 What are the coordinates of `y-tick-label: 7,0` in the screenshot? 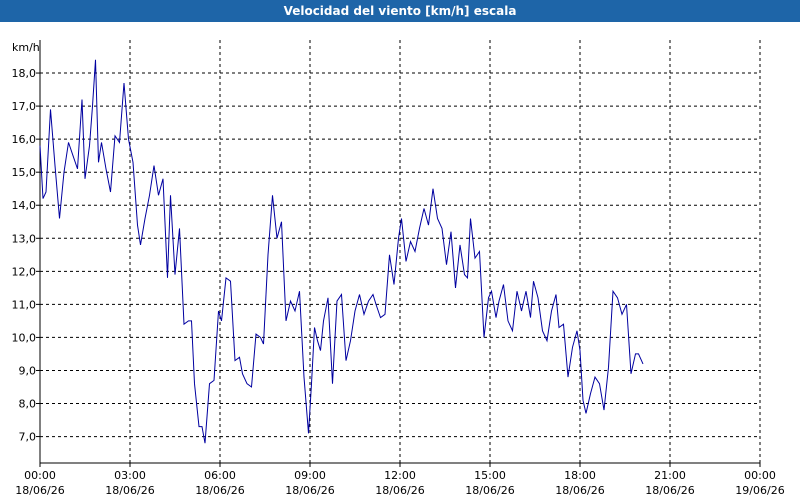 It's located at (28, 437).